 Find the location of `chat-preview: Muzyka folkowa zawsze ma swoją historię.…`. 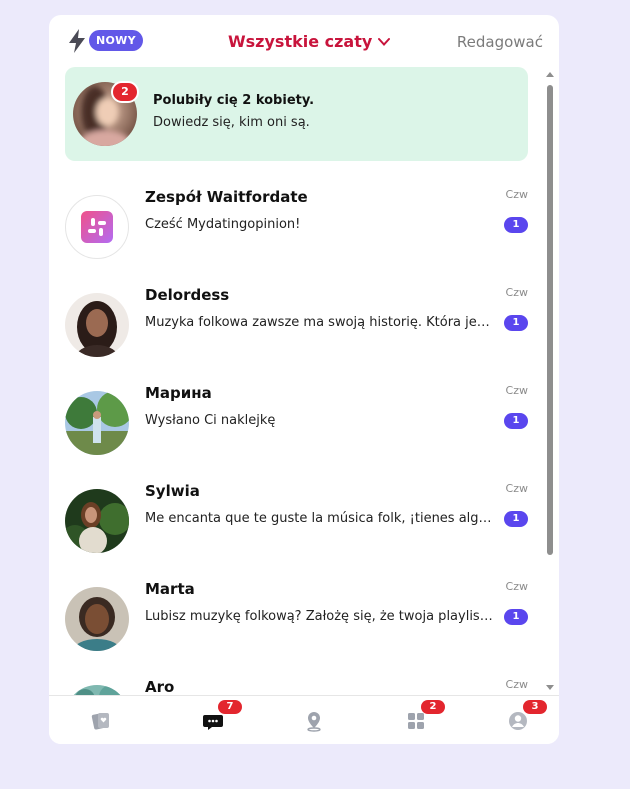

chat-preview: Muzyka folkowa zawsze ma swoją historię.… is located at coordinates (320, 322).